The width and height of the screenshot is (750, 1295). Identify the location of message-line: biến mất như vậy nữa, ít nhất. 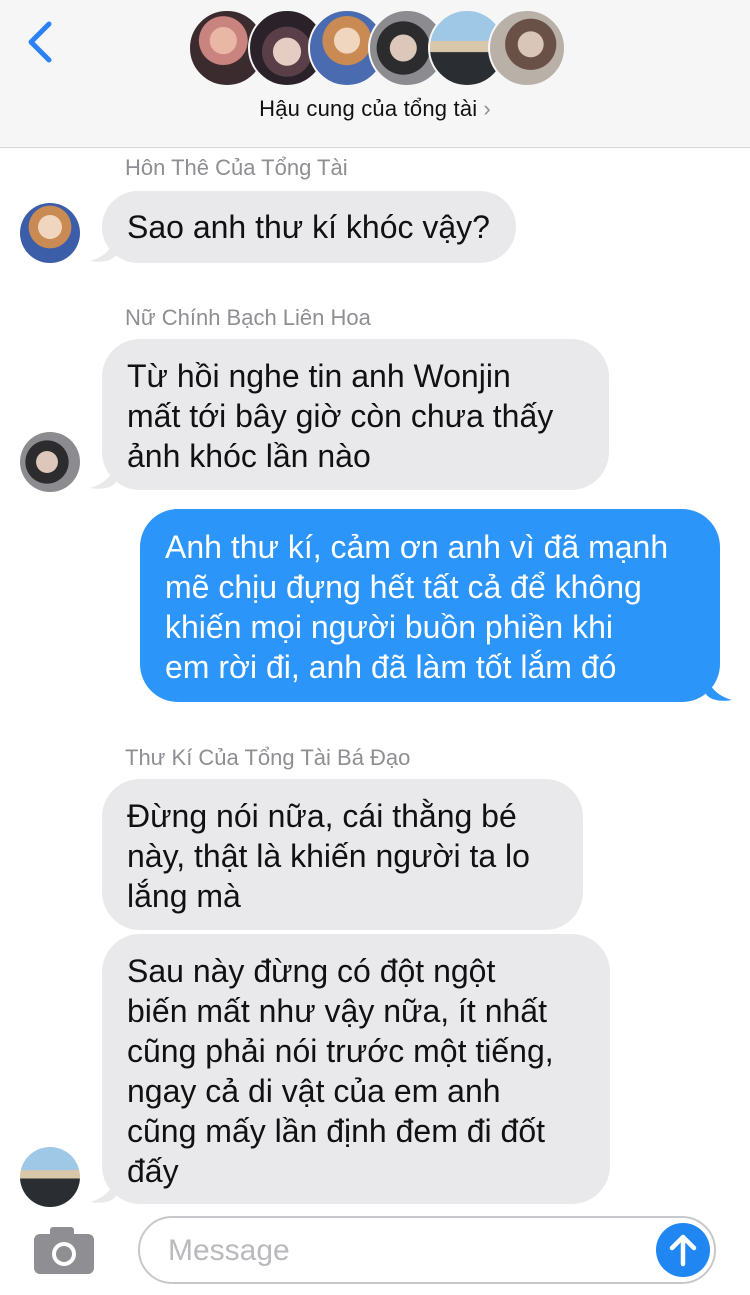
(337, 1011).